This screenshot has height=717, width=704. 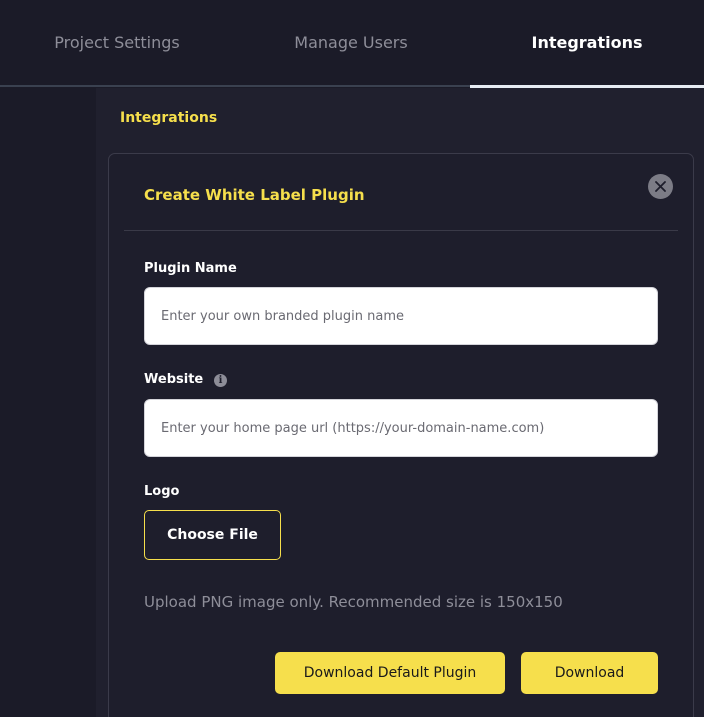 I want to click on tab-manage-users: Manage Users, so click(x=351, y=44).